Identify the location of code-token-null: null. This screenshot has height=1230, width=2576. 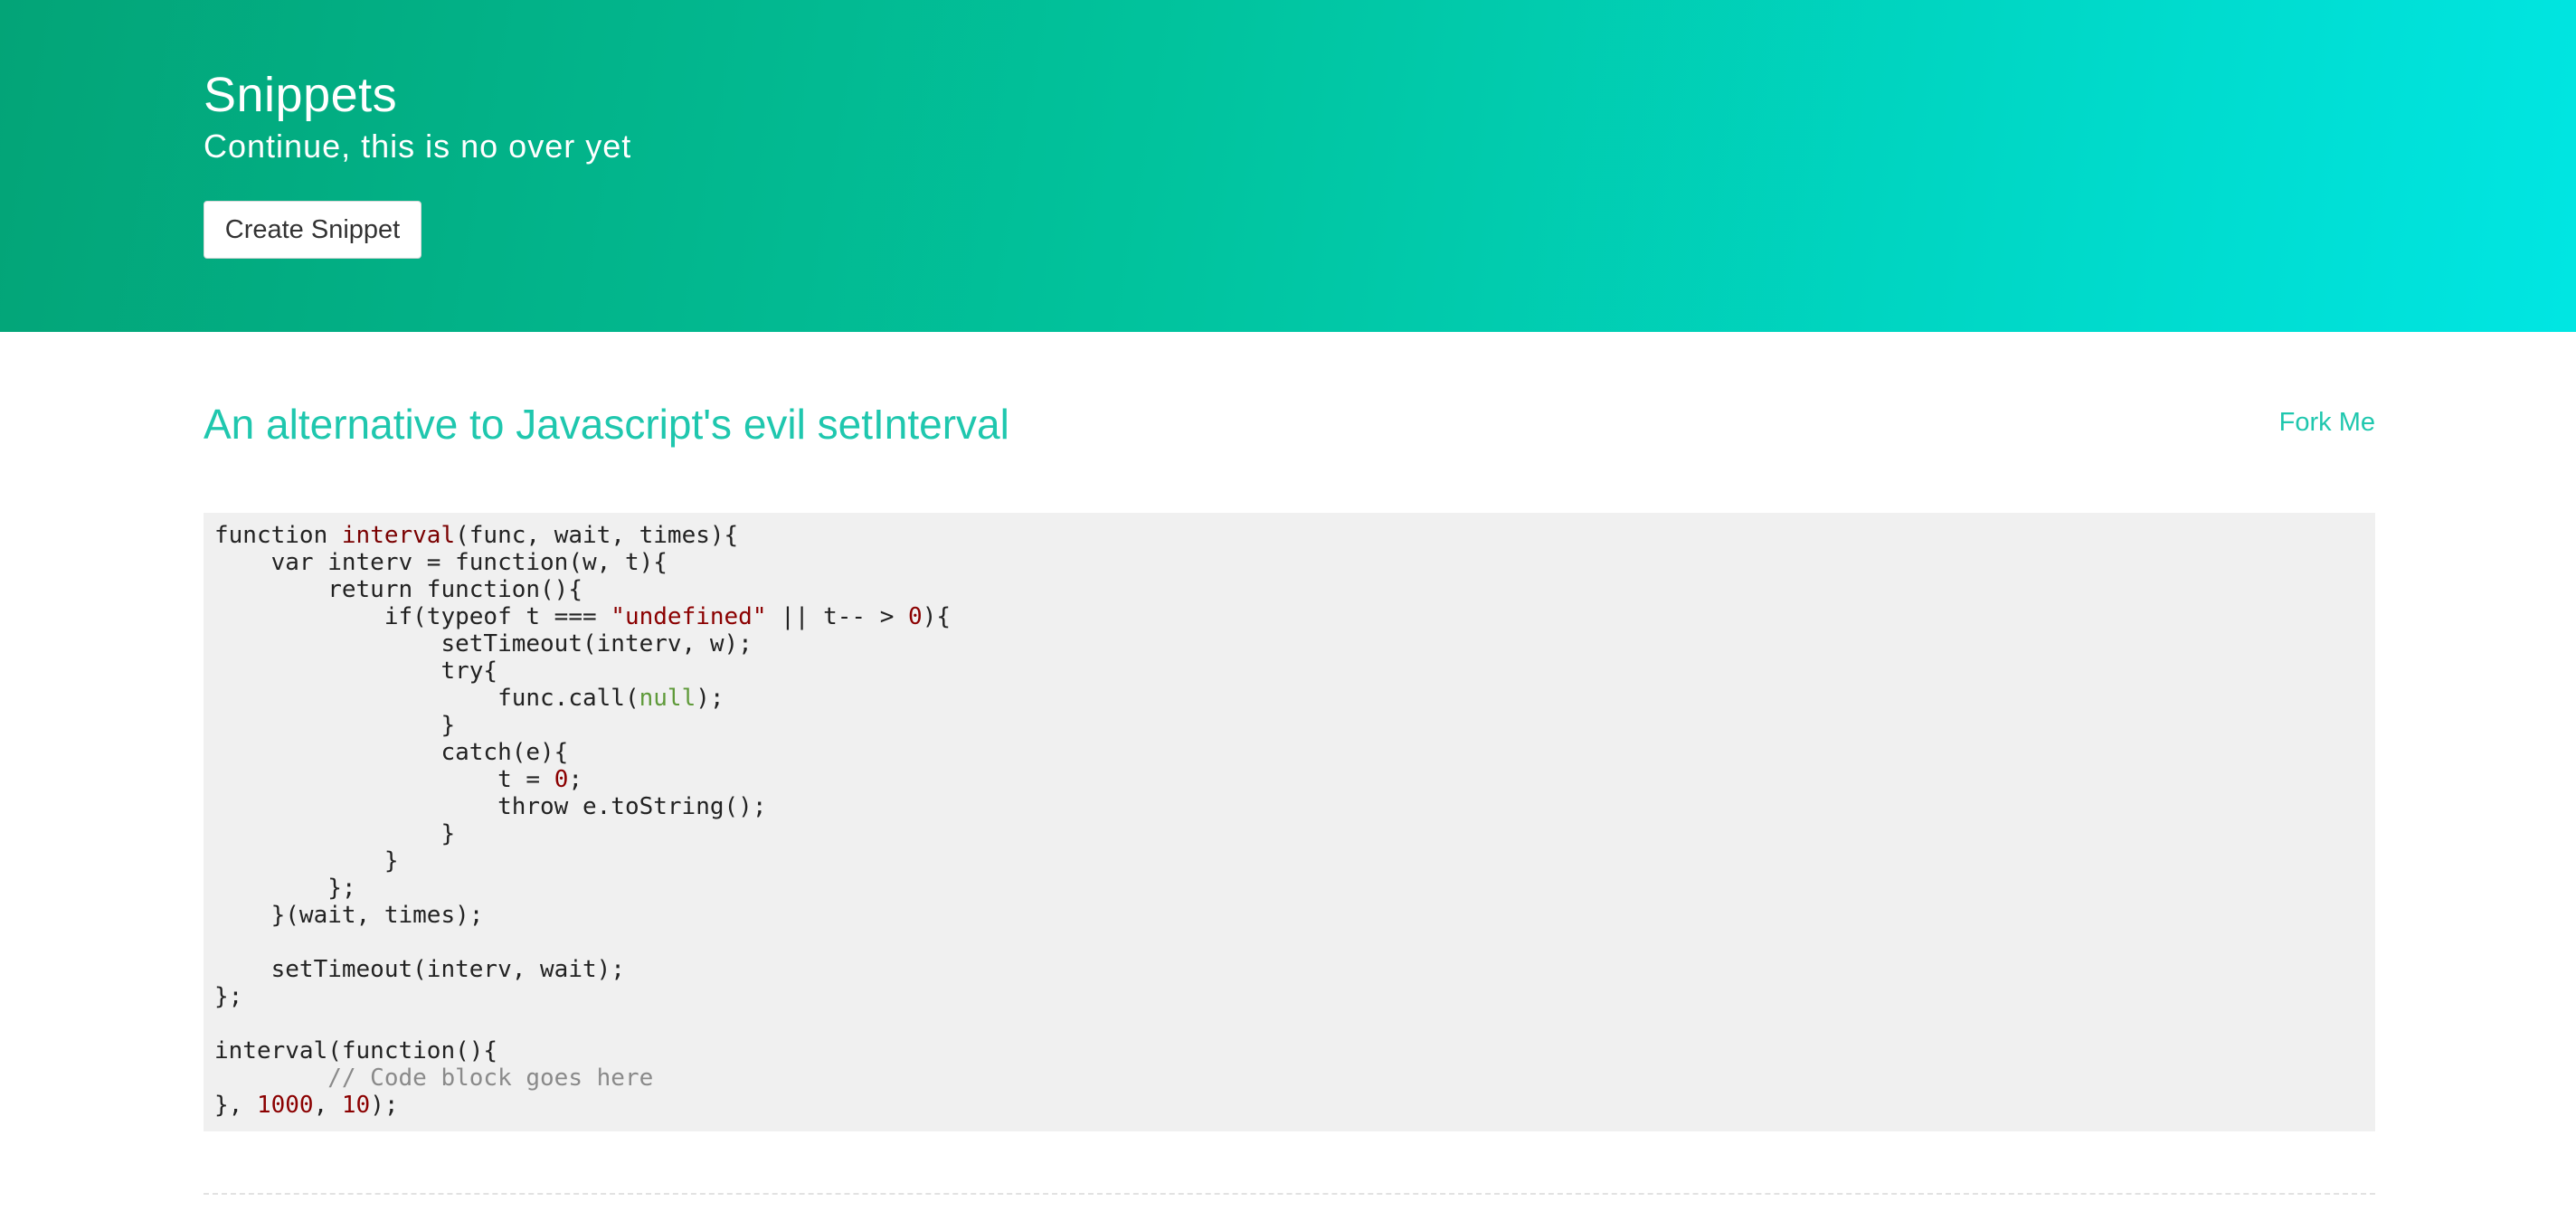
(667, 698).